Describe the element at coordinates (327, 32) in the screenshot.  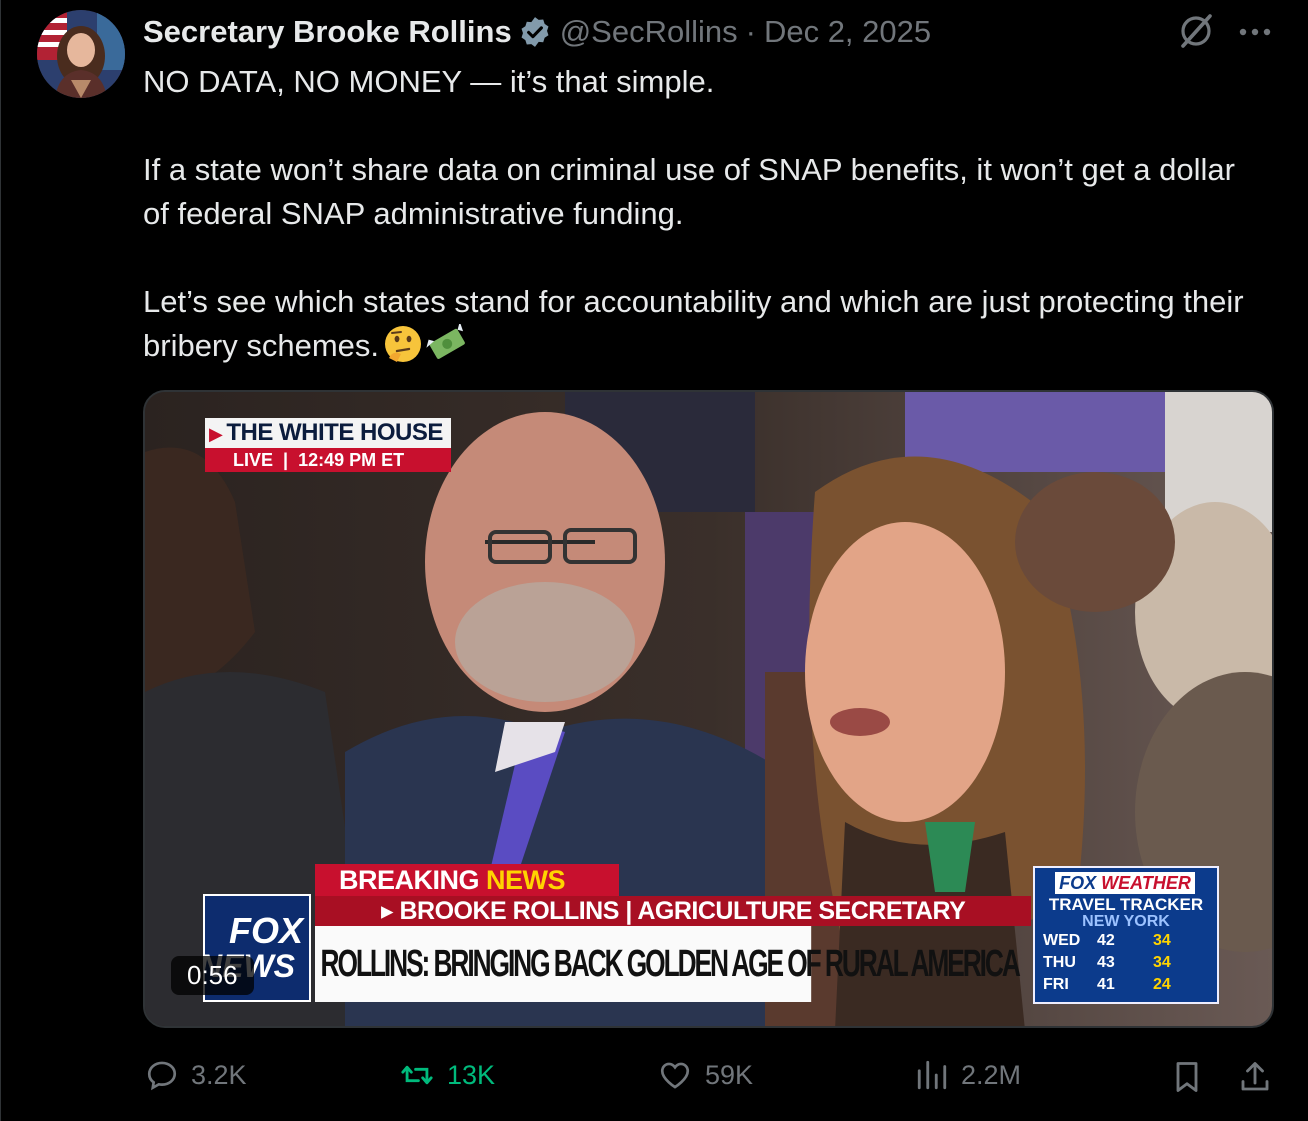
I see `display-name: Secretary Brooke Rollins` at that location.